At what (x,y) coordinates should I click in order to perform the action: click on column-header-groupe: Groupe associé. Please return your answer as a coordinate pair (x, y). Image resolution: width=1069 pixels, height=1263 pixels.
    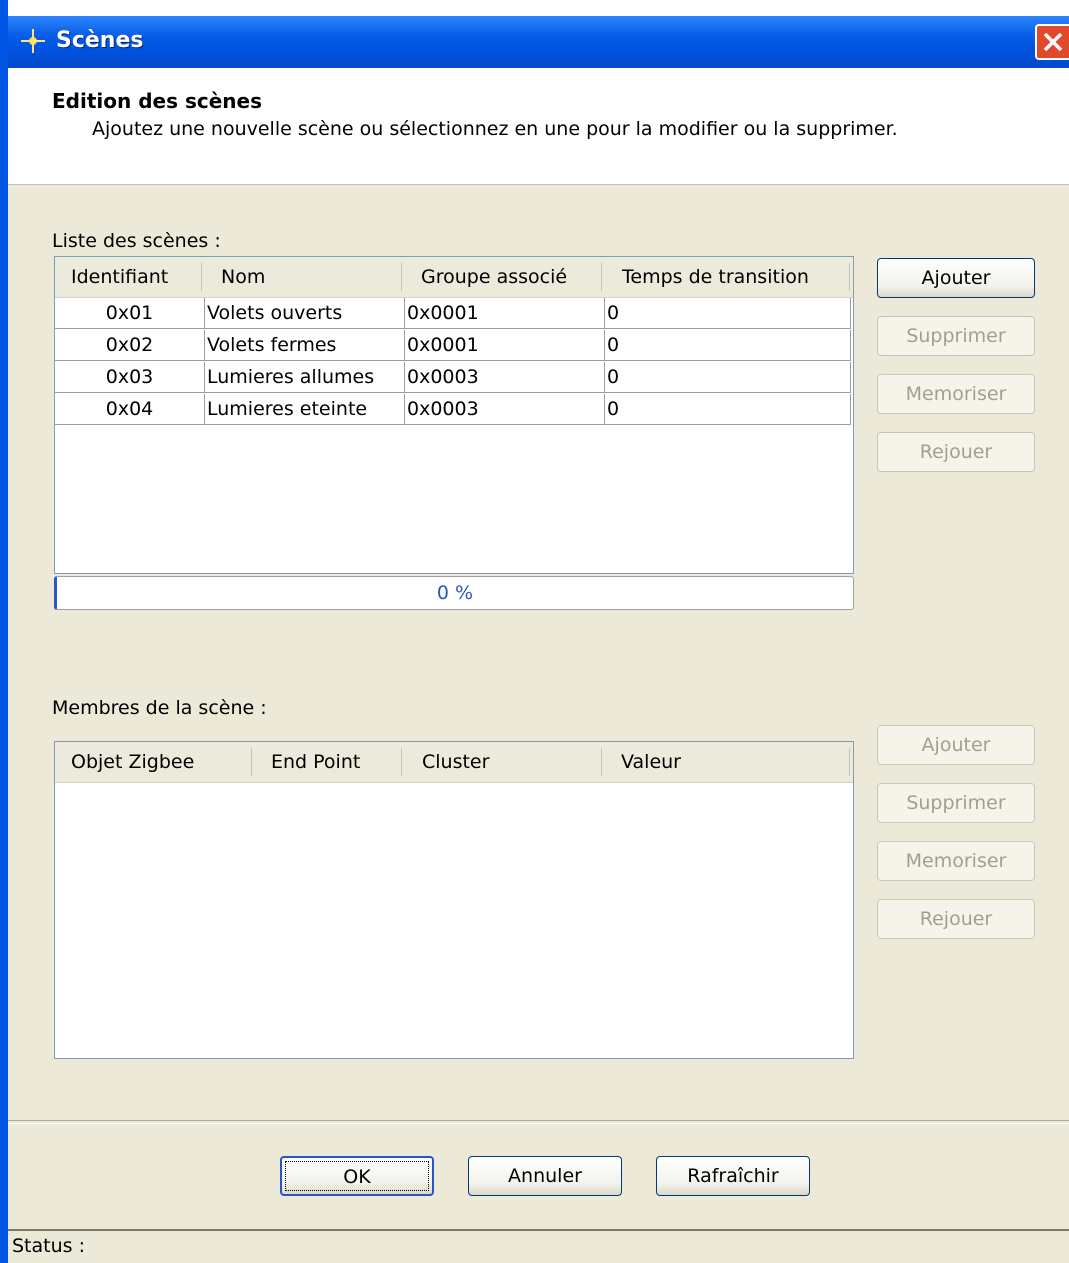
    Looking at the image, I should click on (494, 277).